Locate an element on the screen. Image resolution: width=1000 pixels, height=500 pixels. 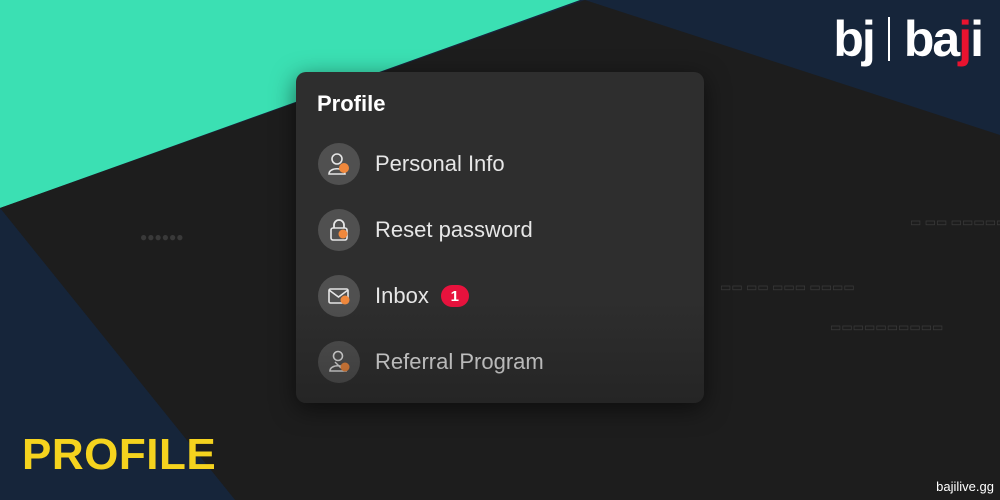
background-text: ●●●●●● is located at coordinates (162, 237).